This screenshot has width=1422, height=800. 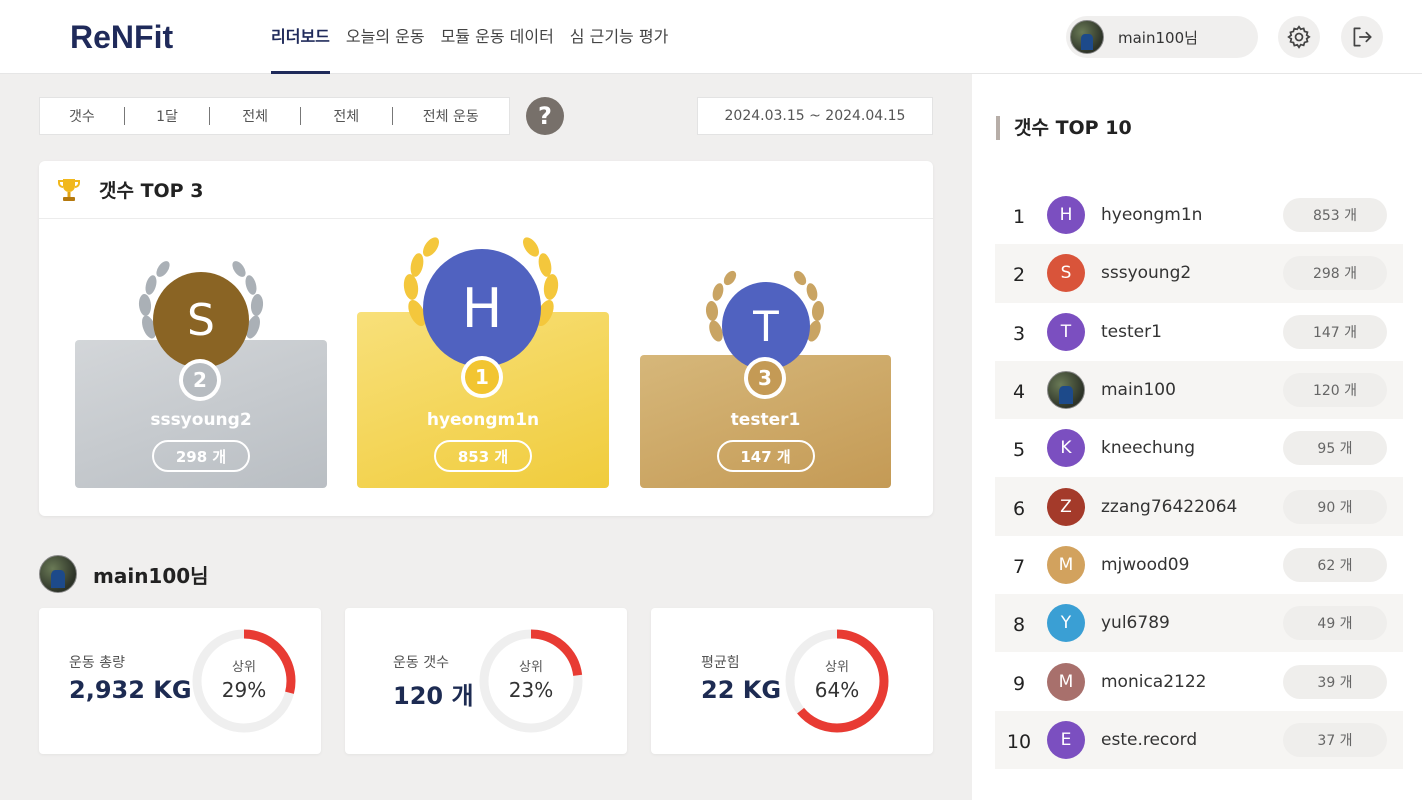 What do you see at coordinates (545, 116) in the screenshot?
I see `help-icon: ?` at bounding box center [545, 116].